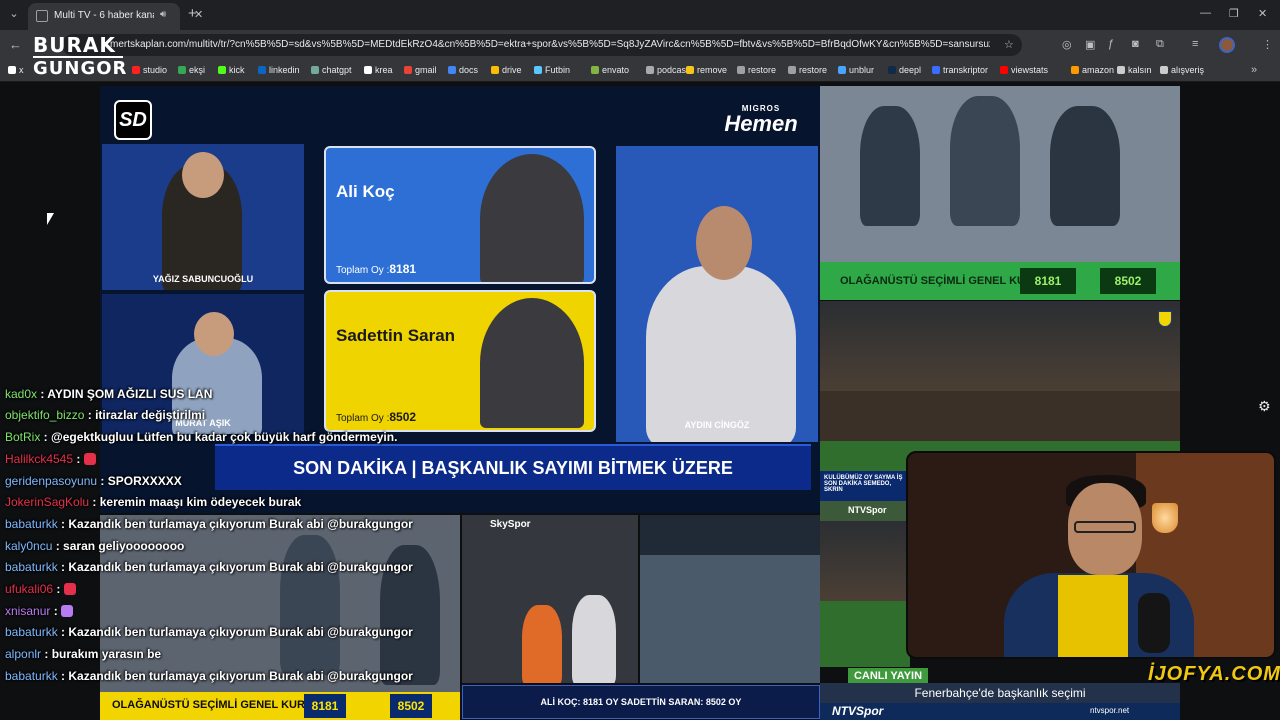 This screenshot has width=1280, height=720. What do you see at coordinates (150, 415) in the screenshot?
I see `chat-text: itirazlar değiştirilmi` at bounding box center [150, 415].